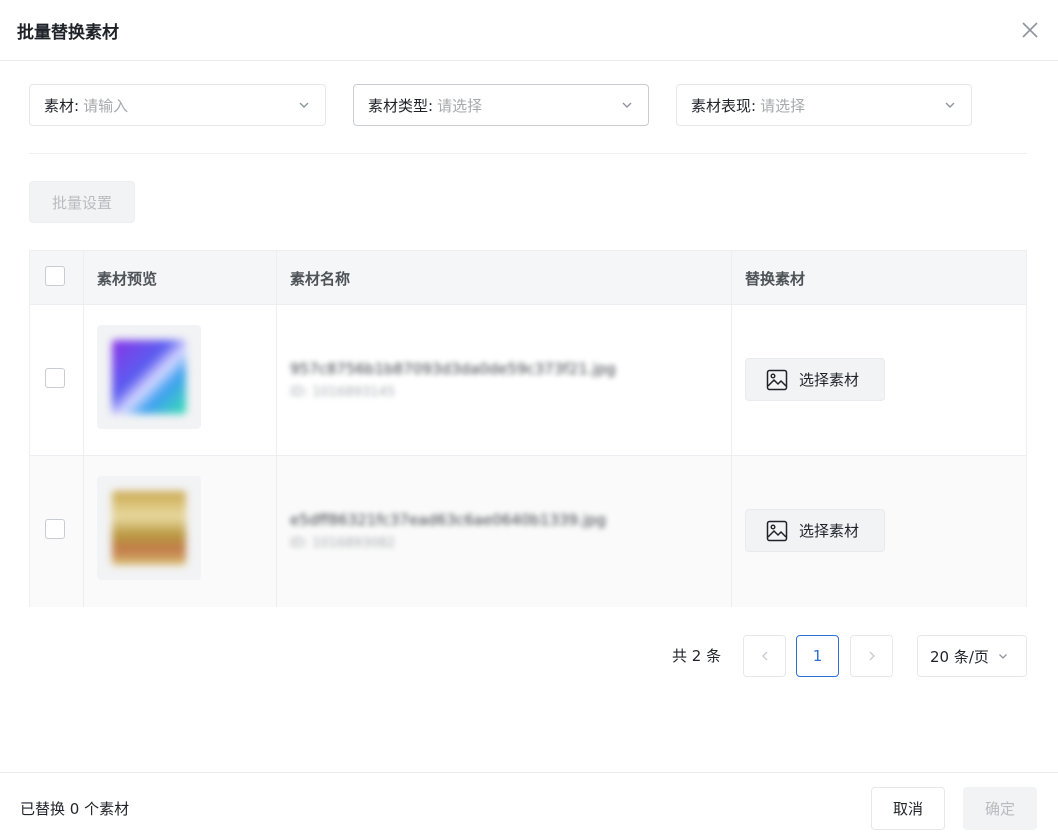  I want to click on next-page-button, so click(871, 656).